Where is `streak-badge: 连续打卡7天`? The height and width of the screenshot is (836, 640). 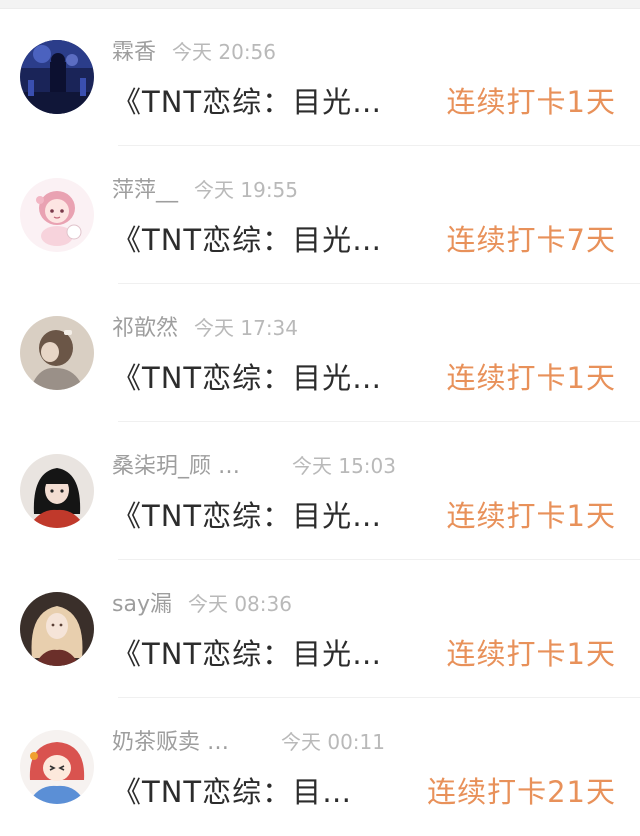
streak-badge: 连续打卡7天 is located at coordinates (531, 240).